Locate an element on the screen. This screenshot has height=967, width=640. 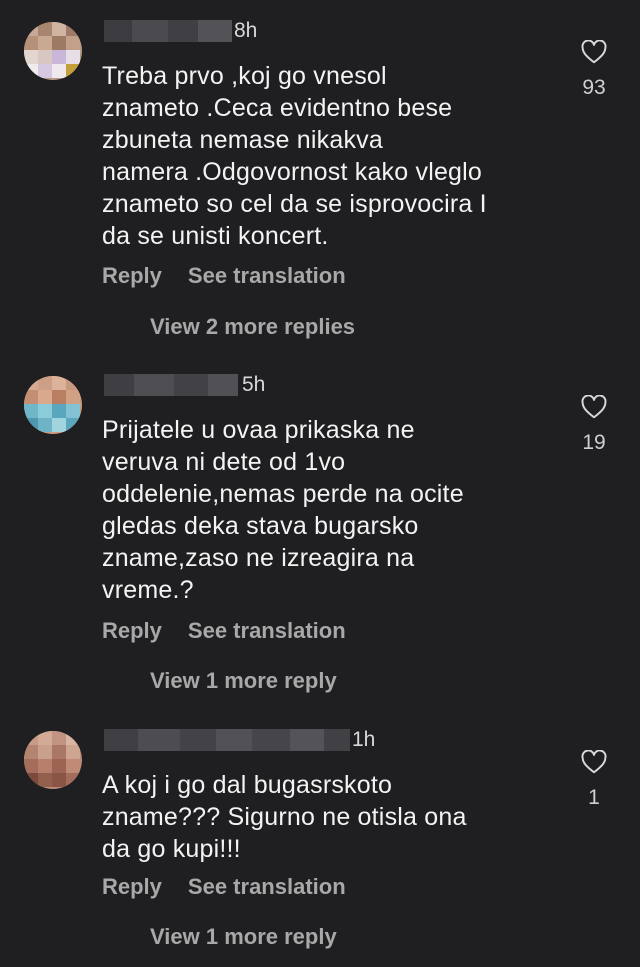
like-count: 19 is located at coordinates (594, 442).